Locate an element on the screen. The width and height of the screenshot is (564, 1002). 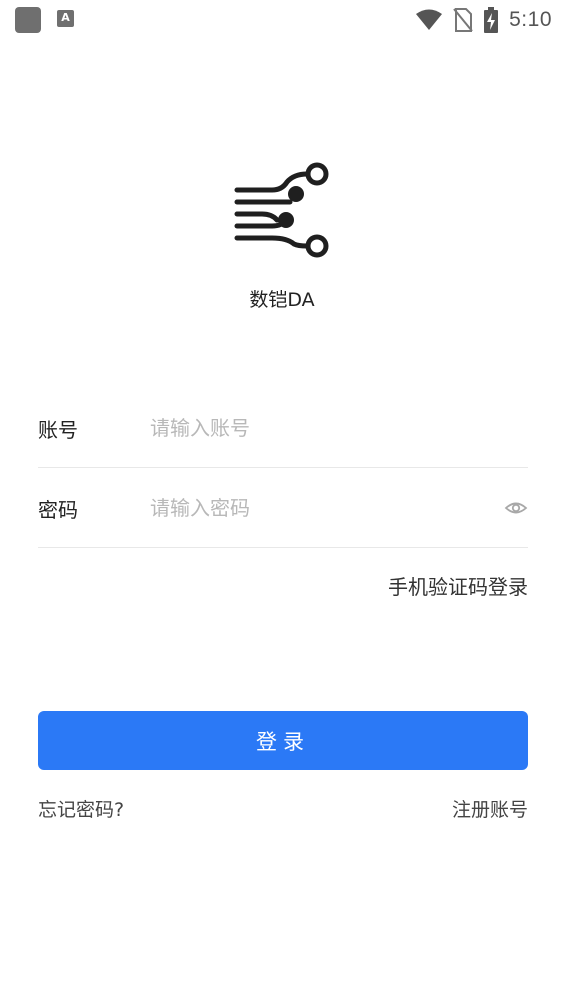
account-row: 账号 is located at coordinates (283, 428).